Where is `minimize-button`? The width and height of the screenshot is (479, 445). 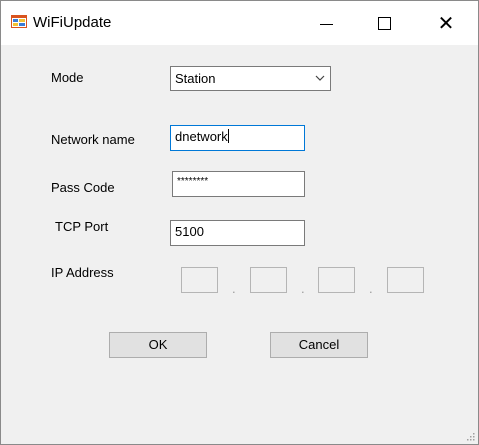 minimize-button is located at coordinates (326, 23).